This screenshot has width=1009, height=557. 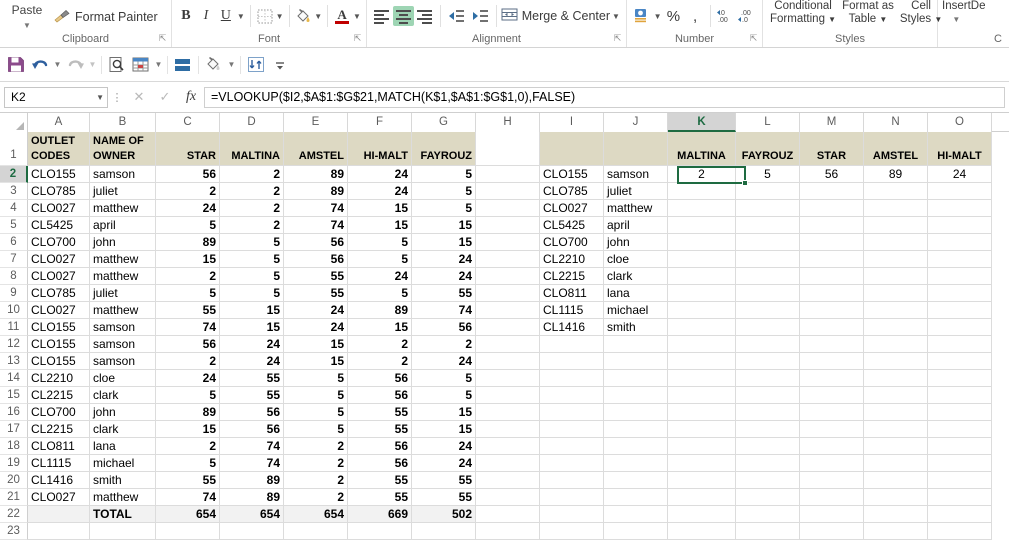 What do you see at coordinates (768, 395) in the screenshot?
I see `cell-L15` at bounding box center [768, 395].